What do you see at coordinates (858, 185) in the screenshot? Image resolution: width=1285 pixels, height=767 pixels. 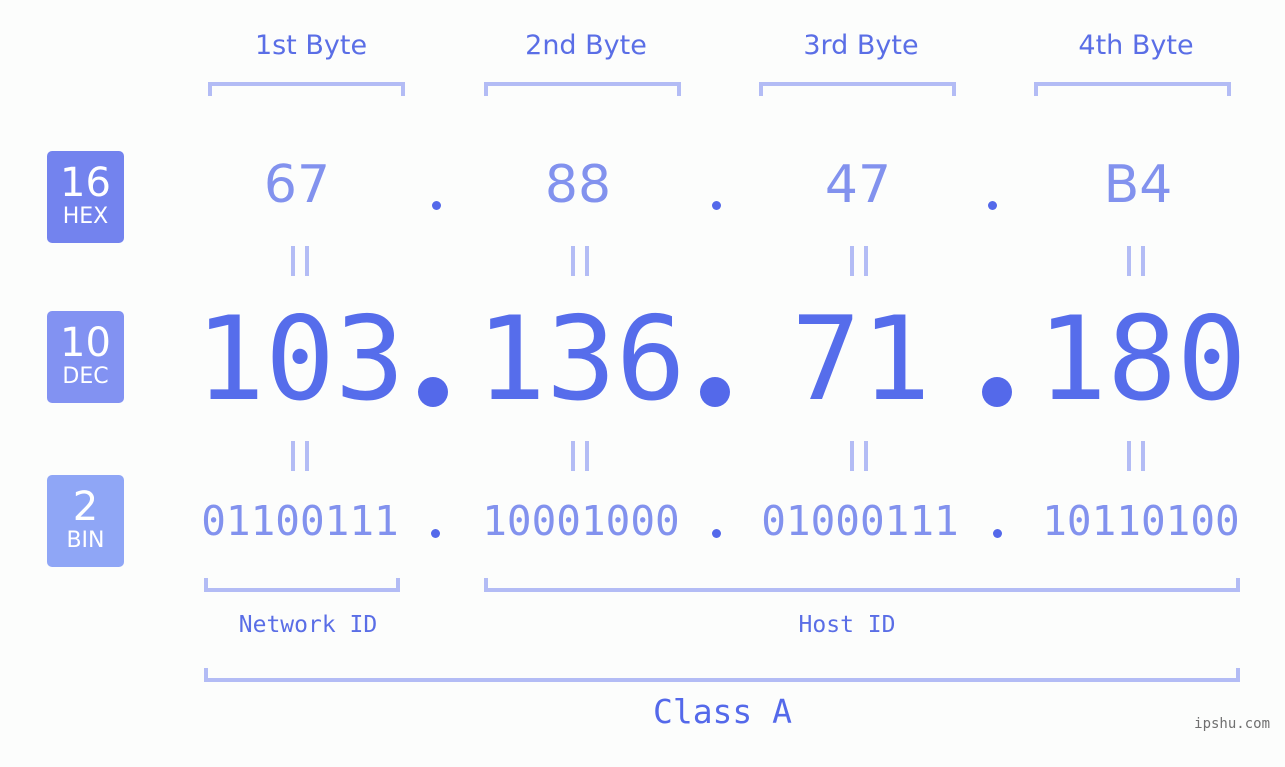 I see `hex-byte-3: 47` at bounding box center [858, 185].